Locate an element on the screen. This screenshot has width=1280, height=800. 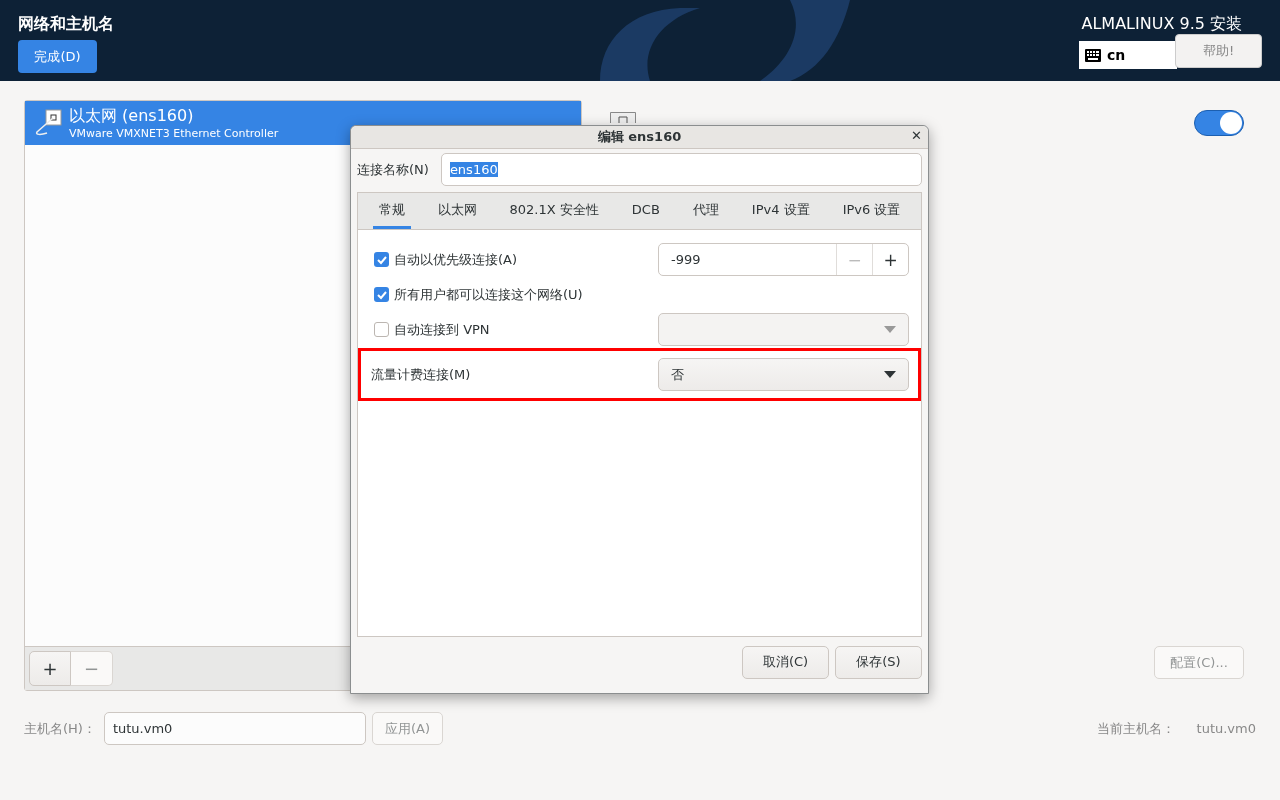
close-button: ✕ is located at coordinates (916, 135).